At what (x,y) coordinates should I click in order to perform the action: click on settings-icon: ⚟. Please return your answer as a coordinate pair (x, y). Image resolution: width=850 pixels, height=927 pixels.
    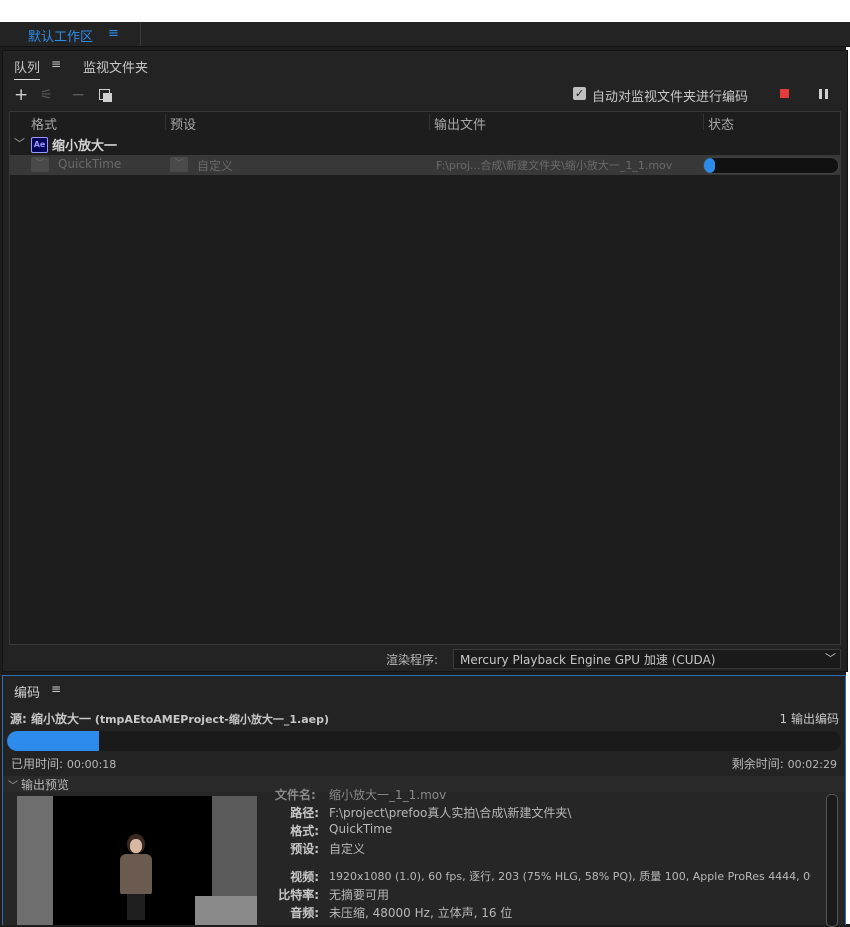
    Looking at the image, I should click on (46, 95).